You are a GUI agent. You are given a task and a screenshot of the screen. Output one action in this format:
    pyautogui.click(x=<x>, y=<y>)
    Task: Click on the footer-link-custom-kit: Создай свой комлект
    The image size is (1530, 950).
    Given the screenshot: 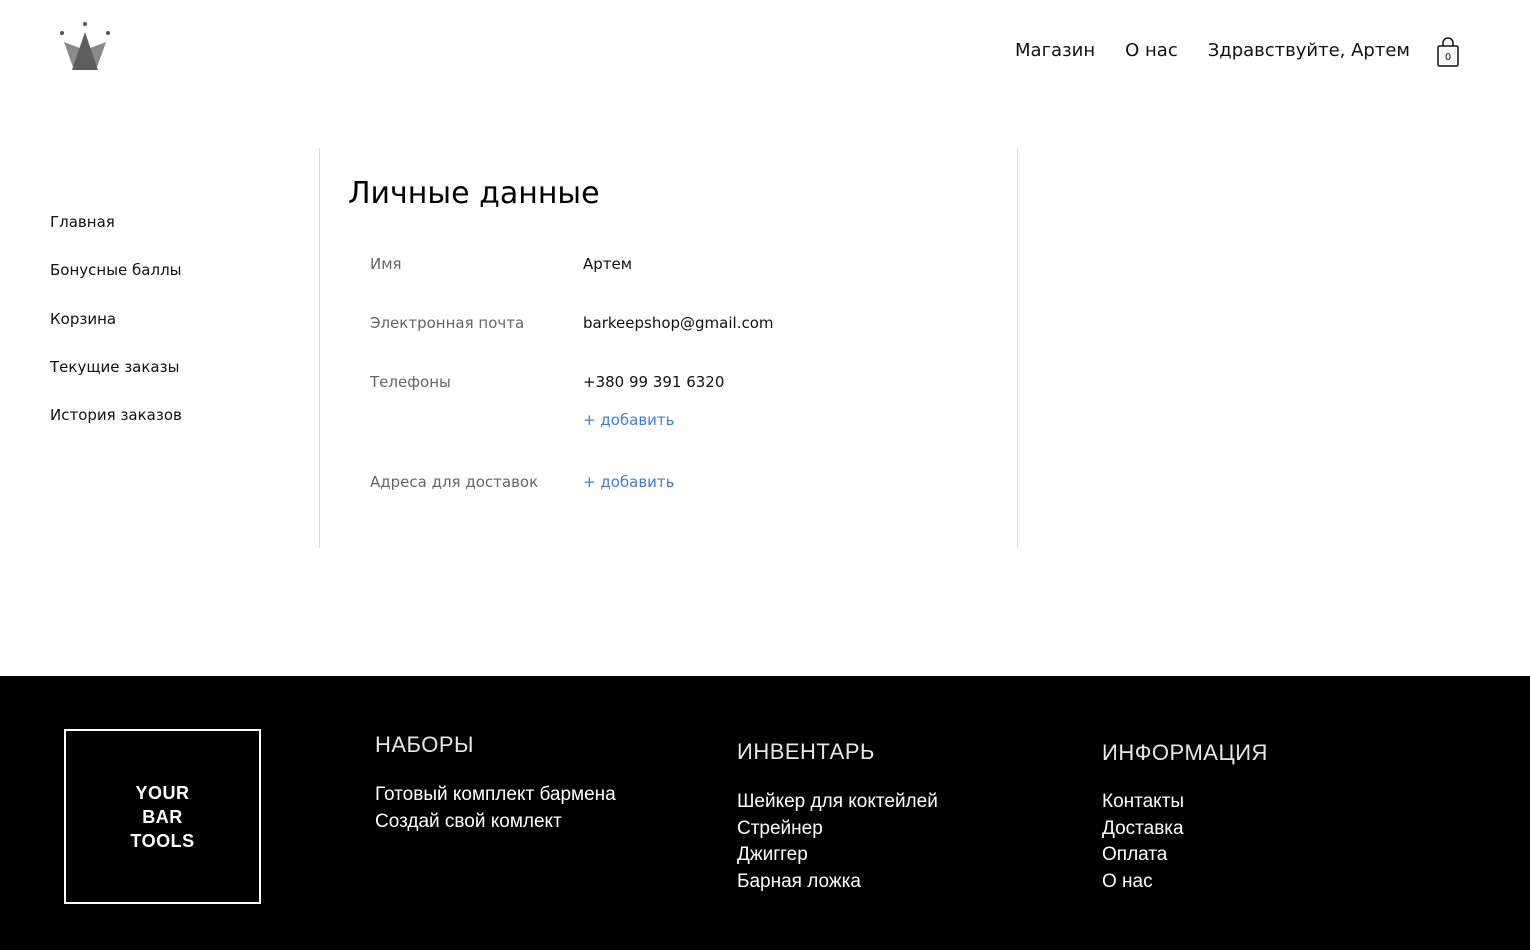 What is the action you would take?
    pyautogui.click(x=495, y=822)
    